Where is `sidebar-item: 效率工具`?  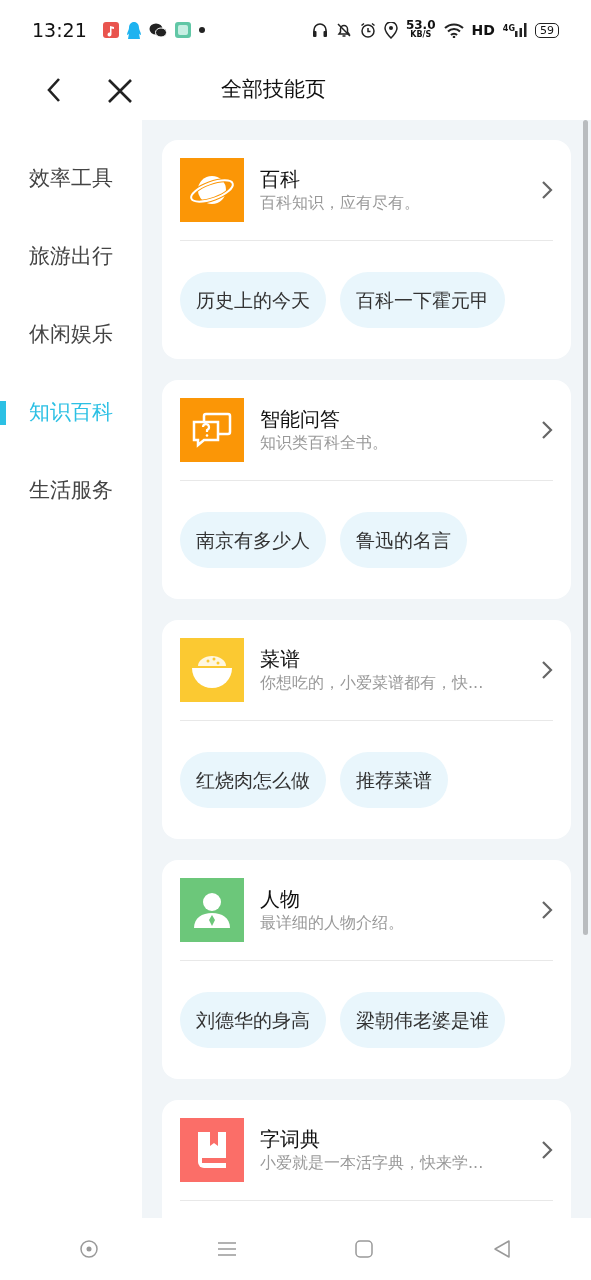 sidebar-item: 效率工具 is located at coordinates (71, 179).